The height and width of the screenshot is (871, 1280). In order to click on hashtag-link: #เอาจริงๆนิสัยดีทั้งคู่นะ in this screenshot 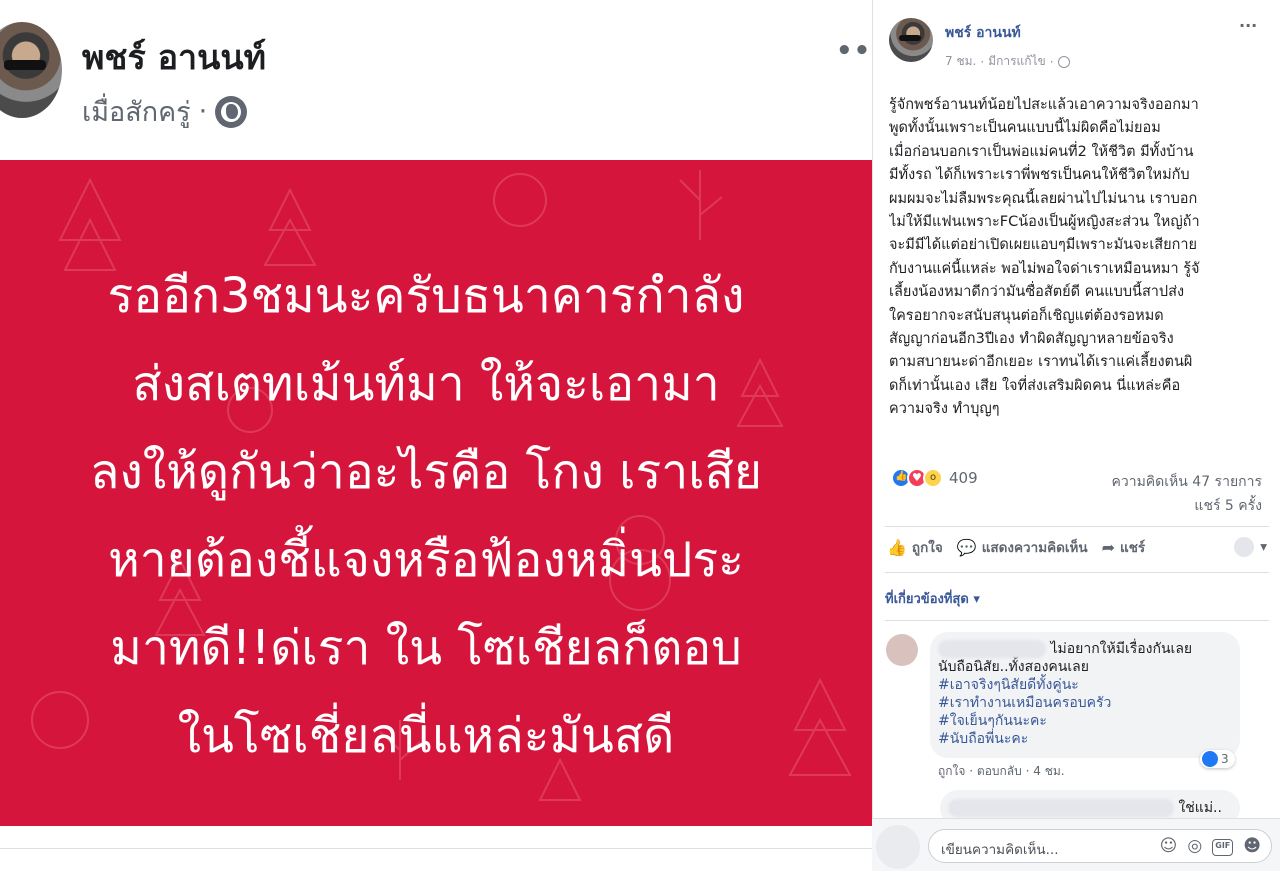, I will do `click(1086, 685)`.